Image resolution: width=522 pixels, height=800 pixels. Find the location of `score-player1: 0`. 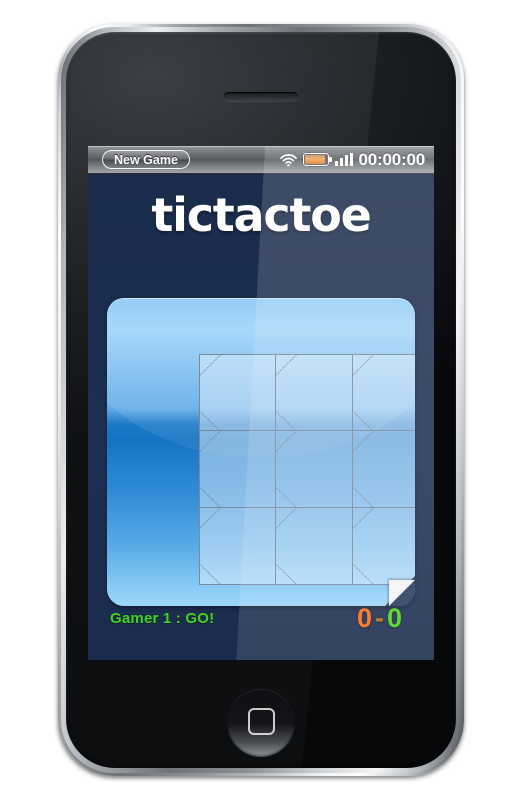

score-player1: 0 is located at coordinates (364, 617).